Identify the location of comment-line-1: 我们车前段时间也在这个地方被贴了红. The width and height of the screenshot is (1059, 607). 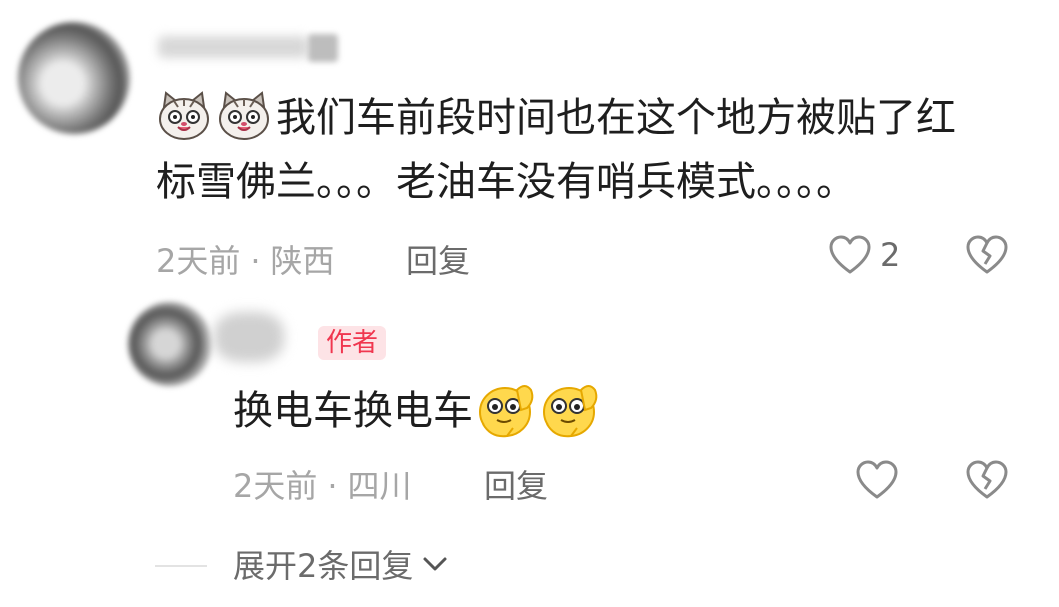
(596, 118).